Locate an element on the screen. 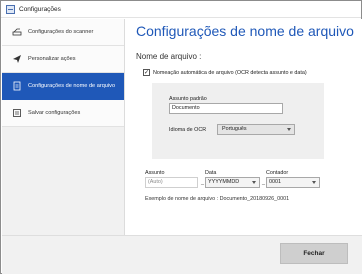 The image size is (362, 274). ocr-language-select: Português is located at coordinates (256, 129).